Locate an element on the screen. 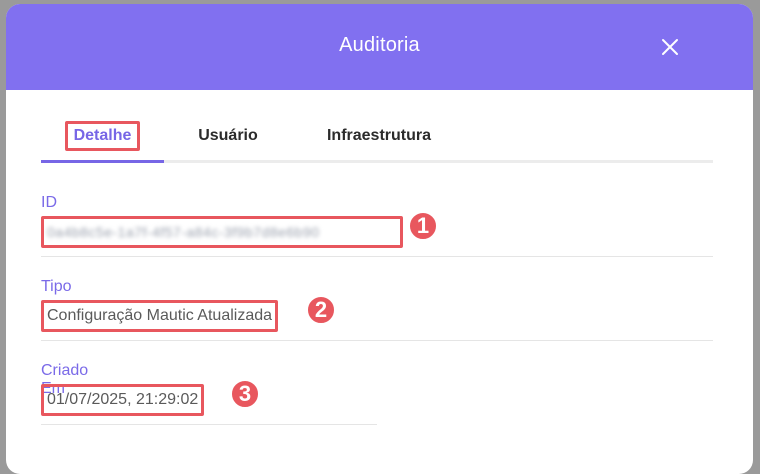 This screenshot has height=474, width=760. field-id-label: ID is located at coordinates (49, 202).